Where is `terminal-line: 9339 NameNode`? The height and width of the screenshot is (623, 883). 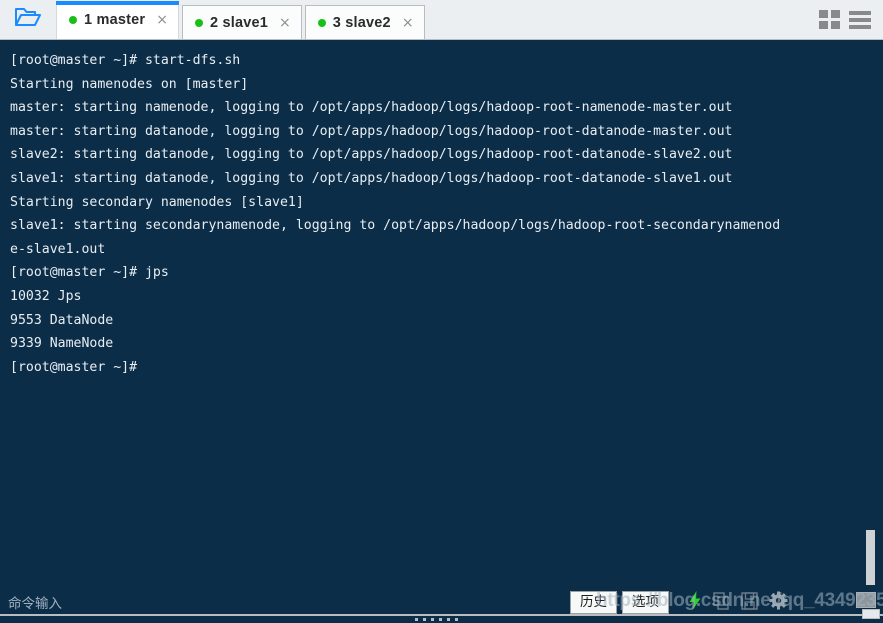 terminal-line: 9339 NameNode is located at coordinates (62, 344).